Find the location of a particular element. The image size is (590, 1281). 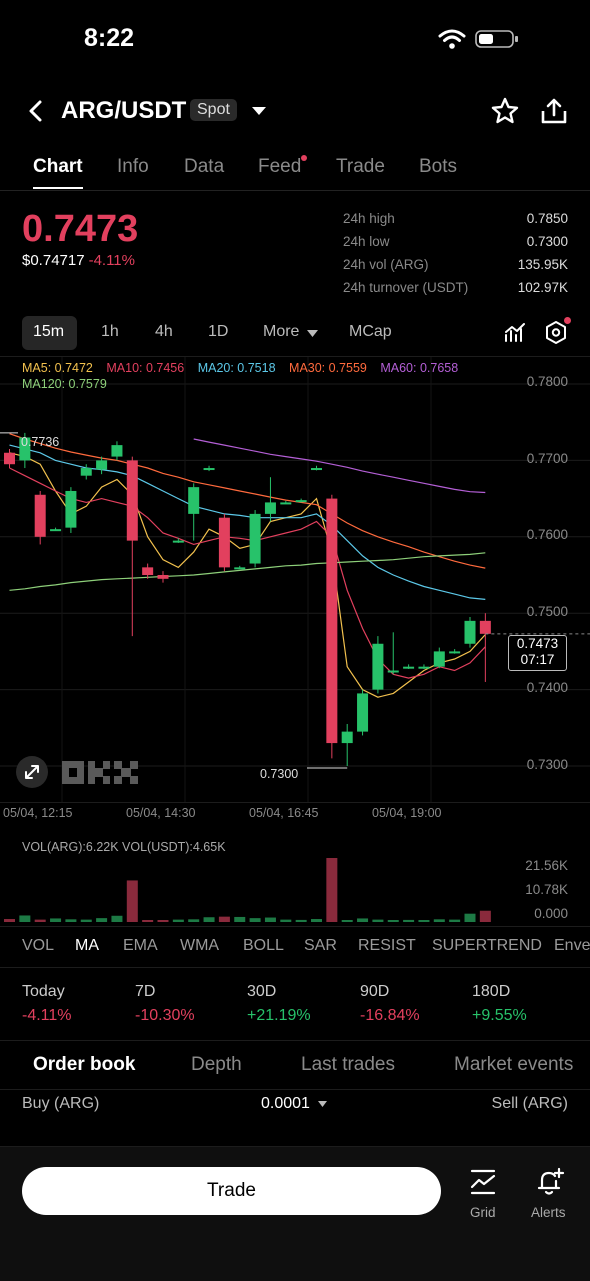

tab-underline is located at coordinates (58, 188).